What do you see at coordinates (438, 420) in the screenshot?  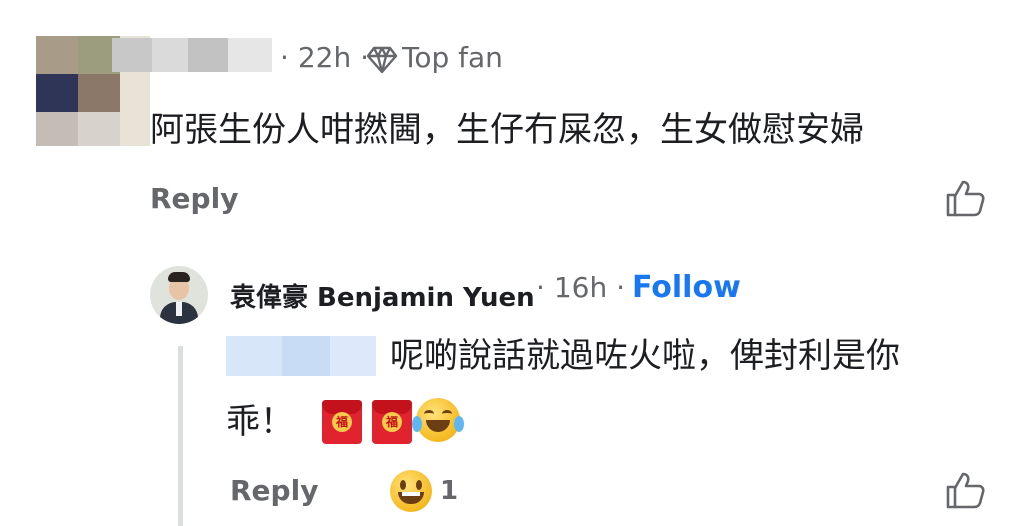 I see `tears-of-joy-emoji-icon` at bounding box center [438, 420].